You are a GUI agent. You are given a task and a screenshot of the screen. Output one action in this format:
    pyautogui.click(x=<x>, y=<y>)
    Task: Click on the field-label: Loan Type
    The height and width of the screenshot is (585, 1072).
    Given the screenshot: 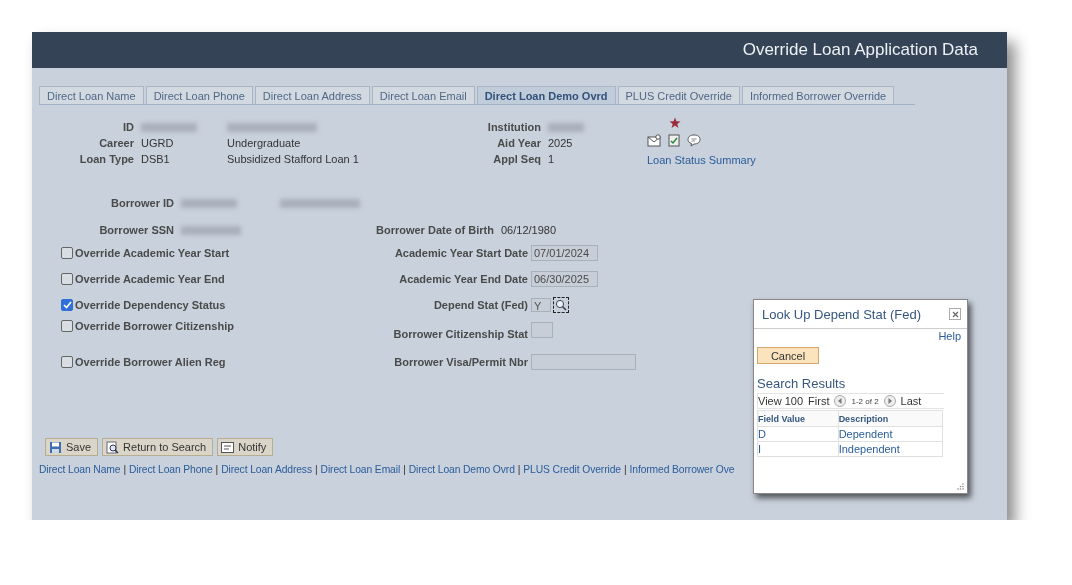 What is the action you would take?
    pyautogui.click(x=106, y=159)
    